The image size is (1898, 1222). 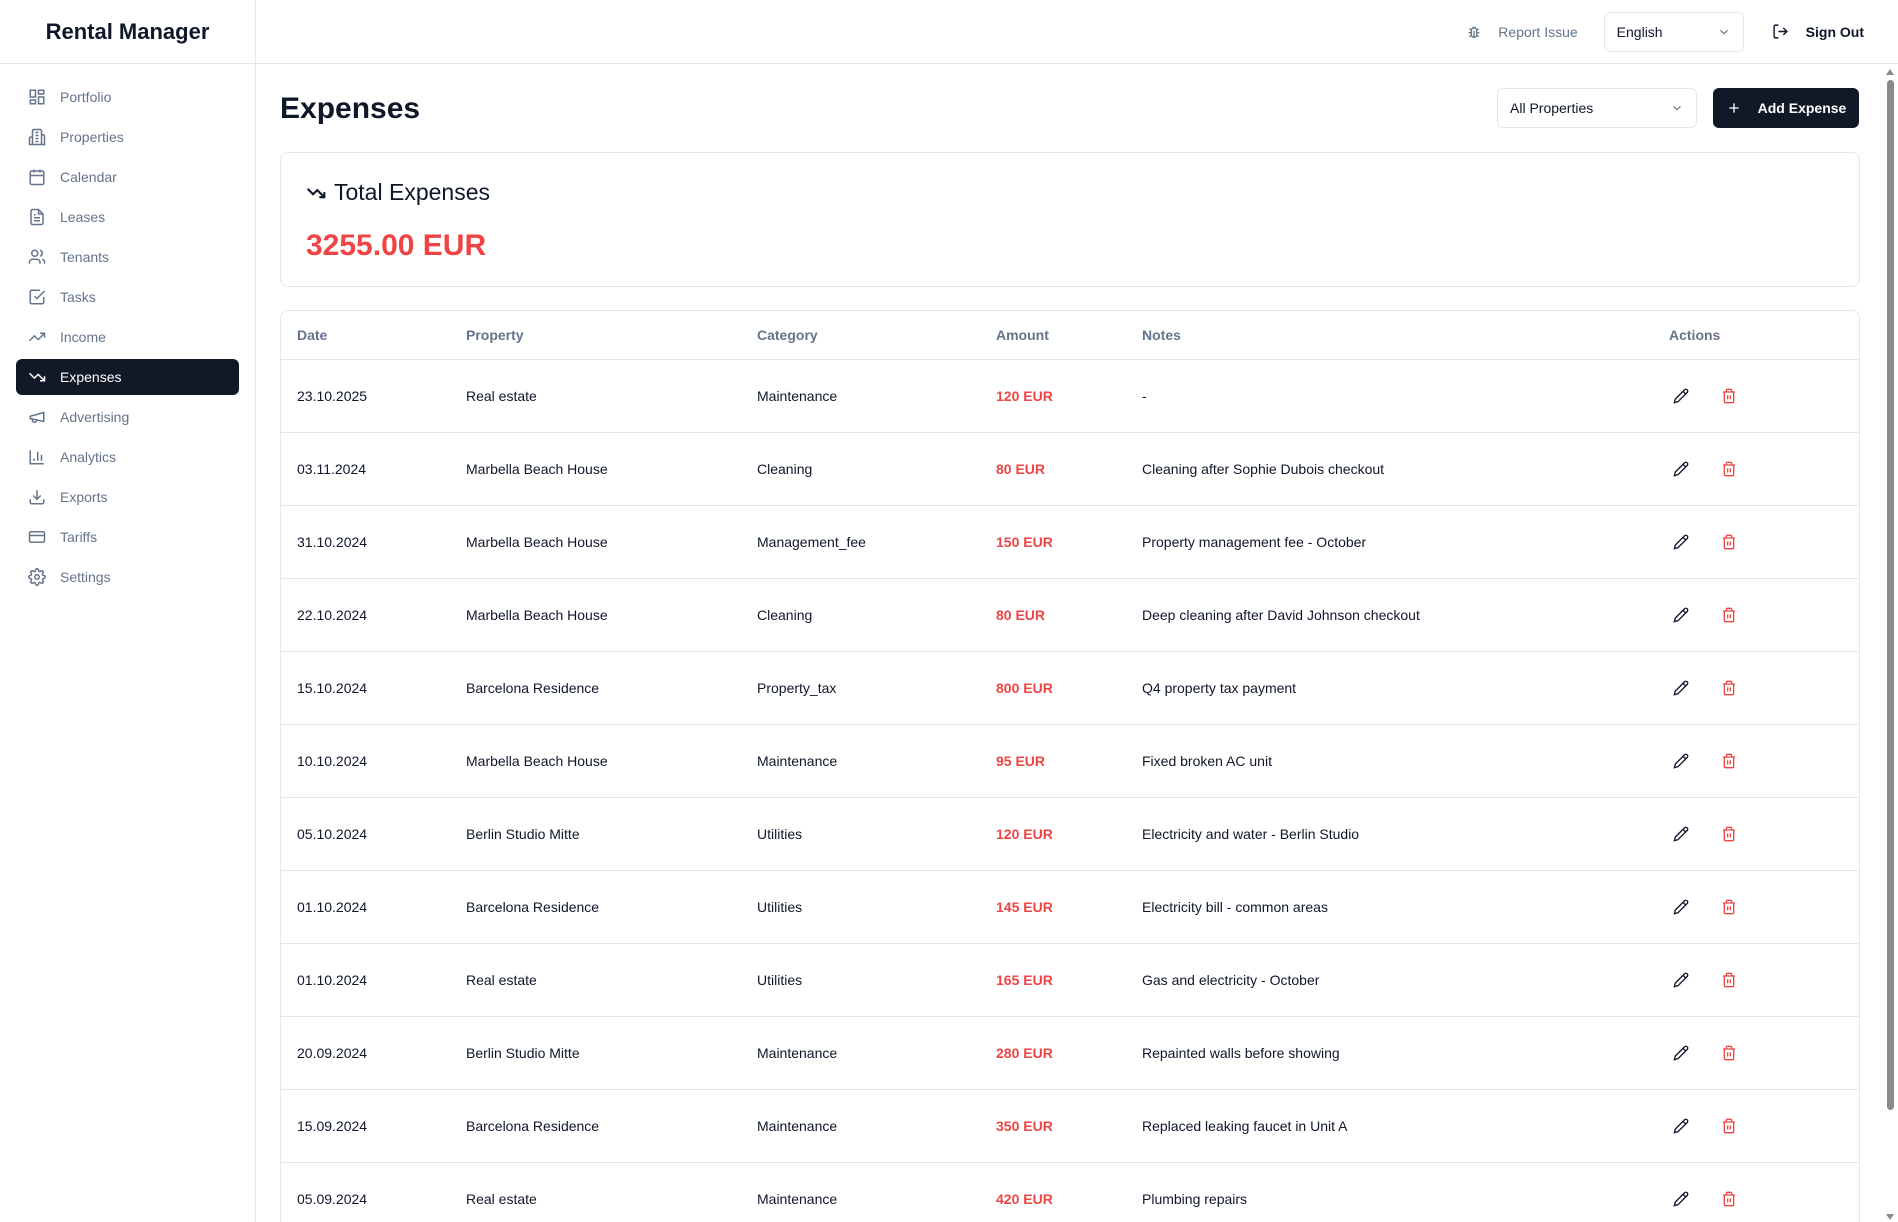 I want to click on cell-notes: Replaced leaking faucet in Unit A, so click(x=1245, y=1125).